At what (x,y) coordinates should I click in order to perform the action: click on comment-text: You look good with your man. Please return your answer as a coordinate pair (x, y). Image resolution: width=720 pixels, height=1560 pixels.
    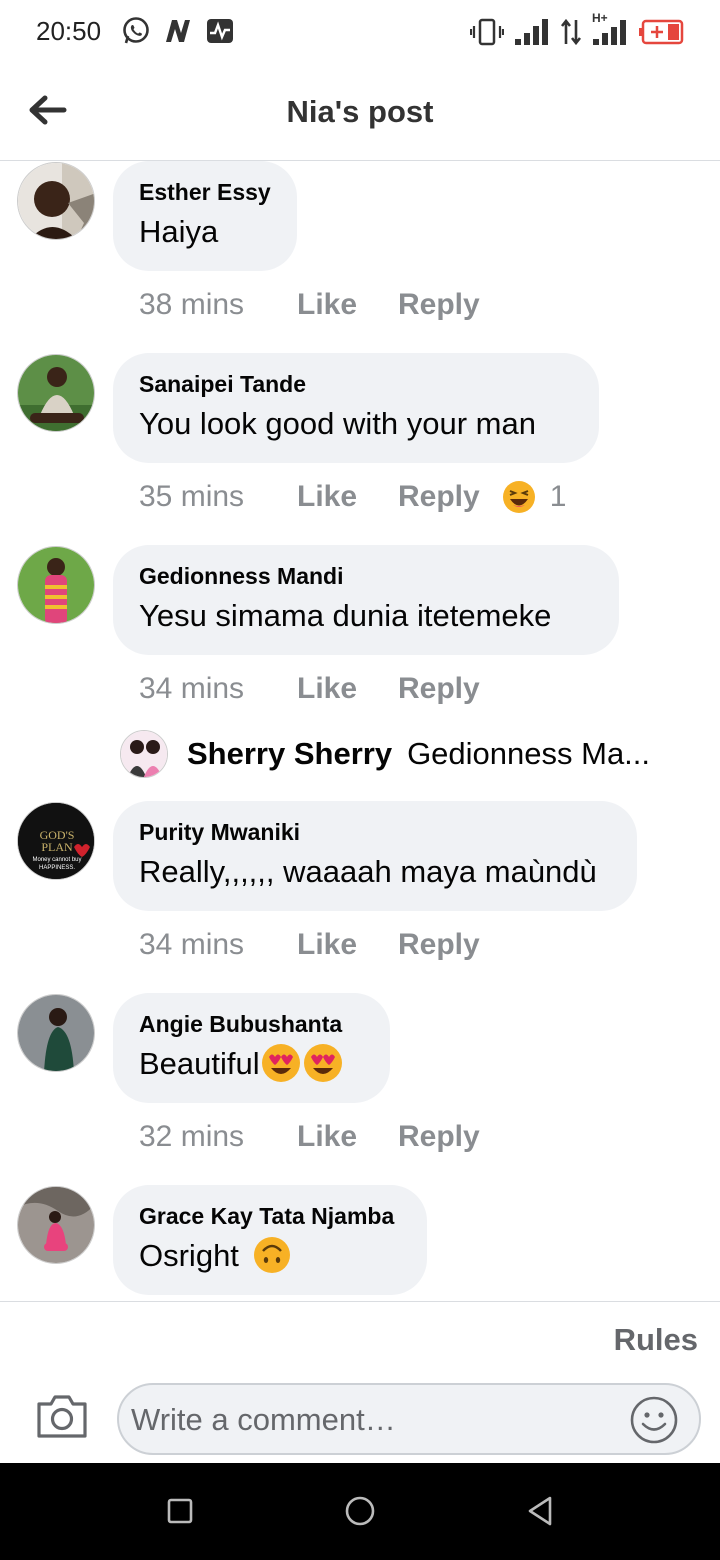
    Looking at the image, I should click on (337, 423).